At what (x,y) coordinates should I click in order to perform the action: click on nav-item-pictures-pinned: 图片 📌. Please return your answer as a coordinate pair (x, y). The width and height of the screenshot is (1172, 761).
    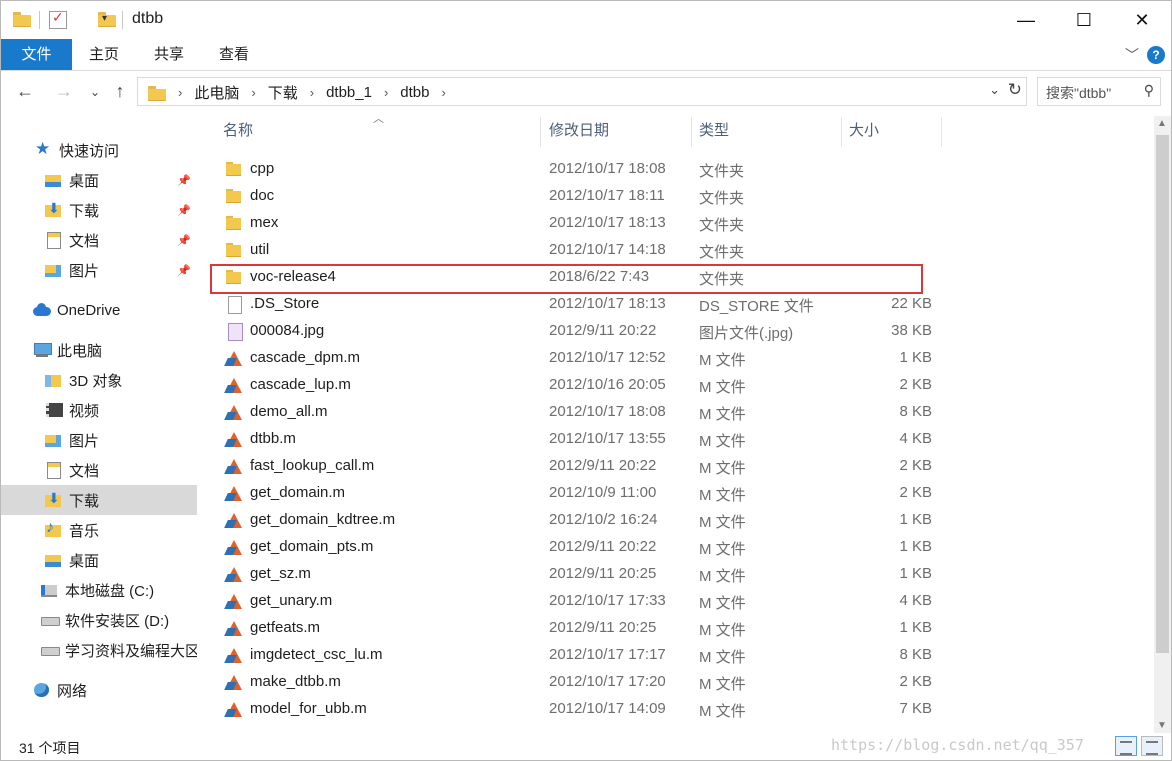
    Looking at the image, I should click on (99, 270).